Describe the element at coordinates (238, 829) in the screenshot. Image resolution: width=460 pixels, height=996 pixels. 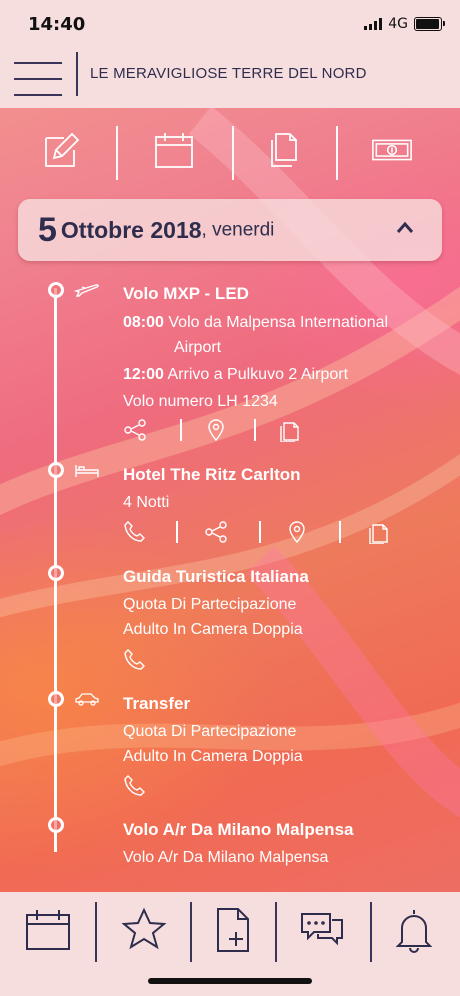
I see `item-title: Volo A/r Da Milano Malpensa` at that location.